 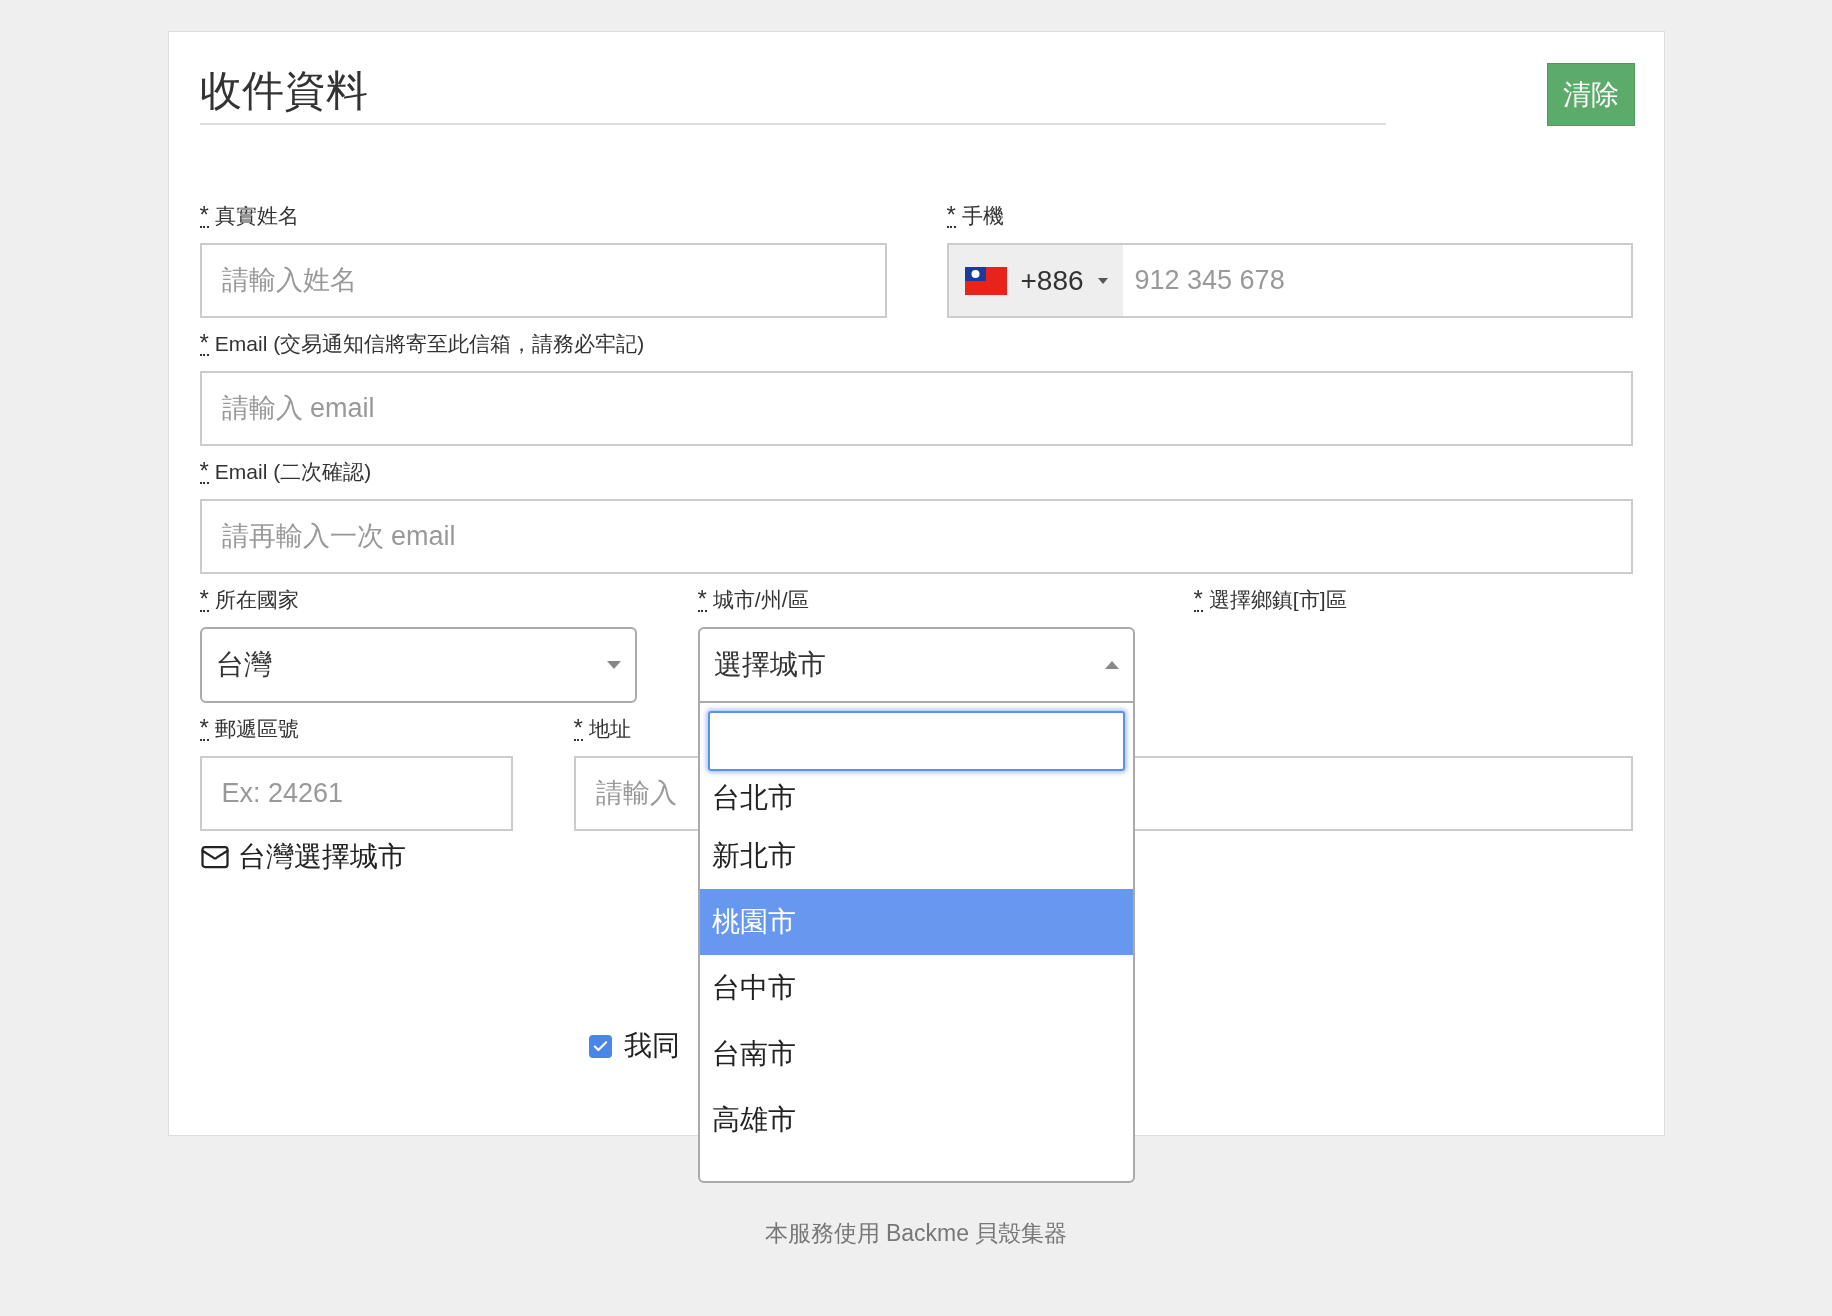 What do you see at coordinates (256, 600) in the screenshot?
I see `field-label: 所在國家` at bounding box center [256, 600].